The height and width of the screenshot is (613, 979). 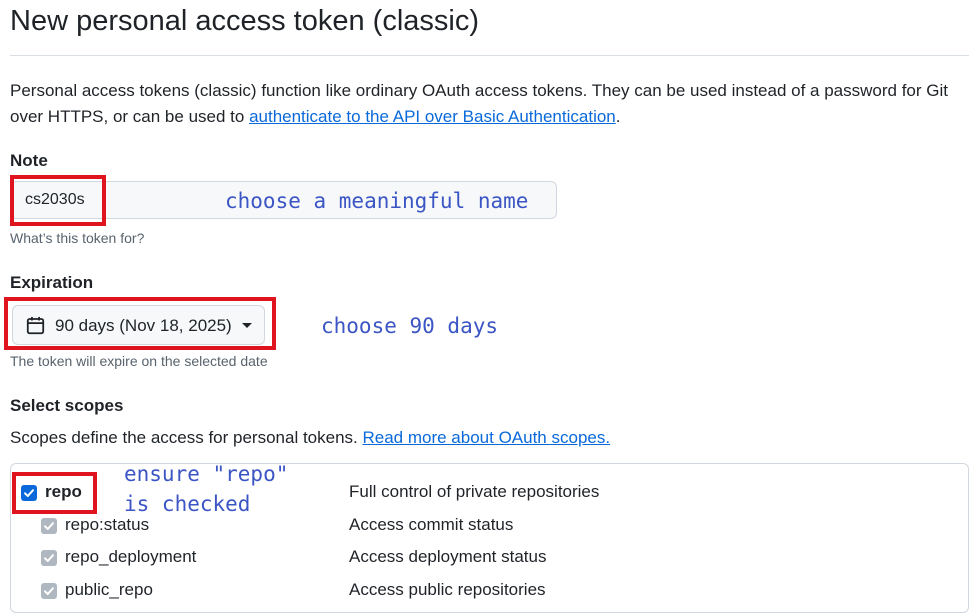 I want to click on expiration-highlight-box, so click(x=140, y=323).